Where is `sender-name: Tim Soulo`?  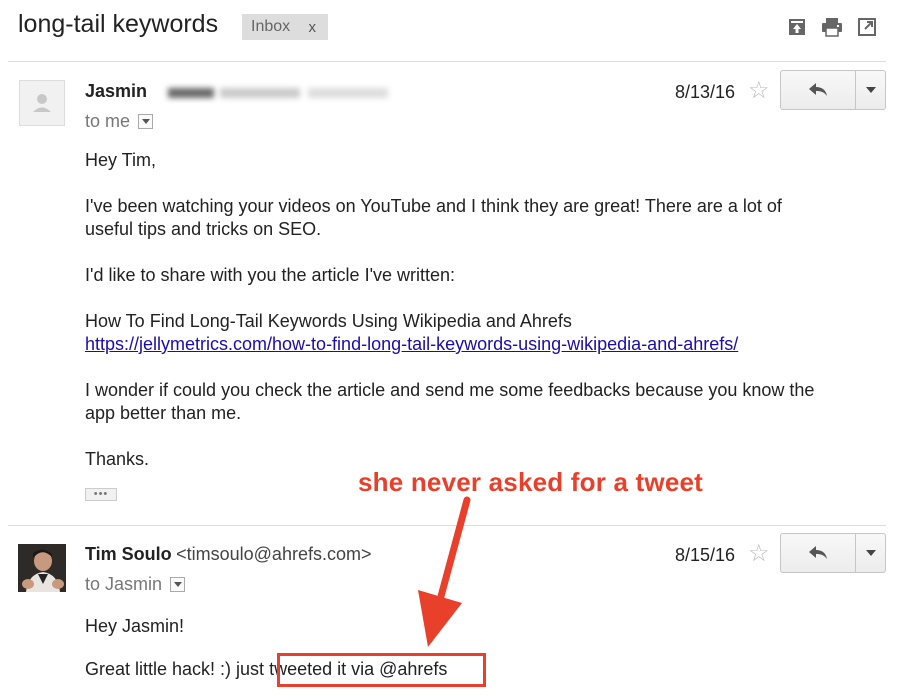 sender-name: Tim Soulo is located at coordinates (128, 554).